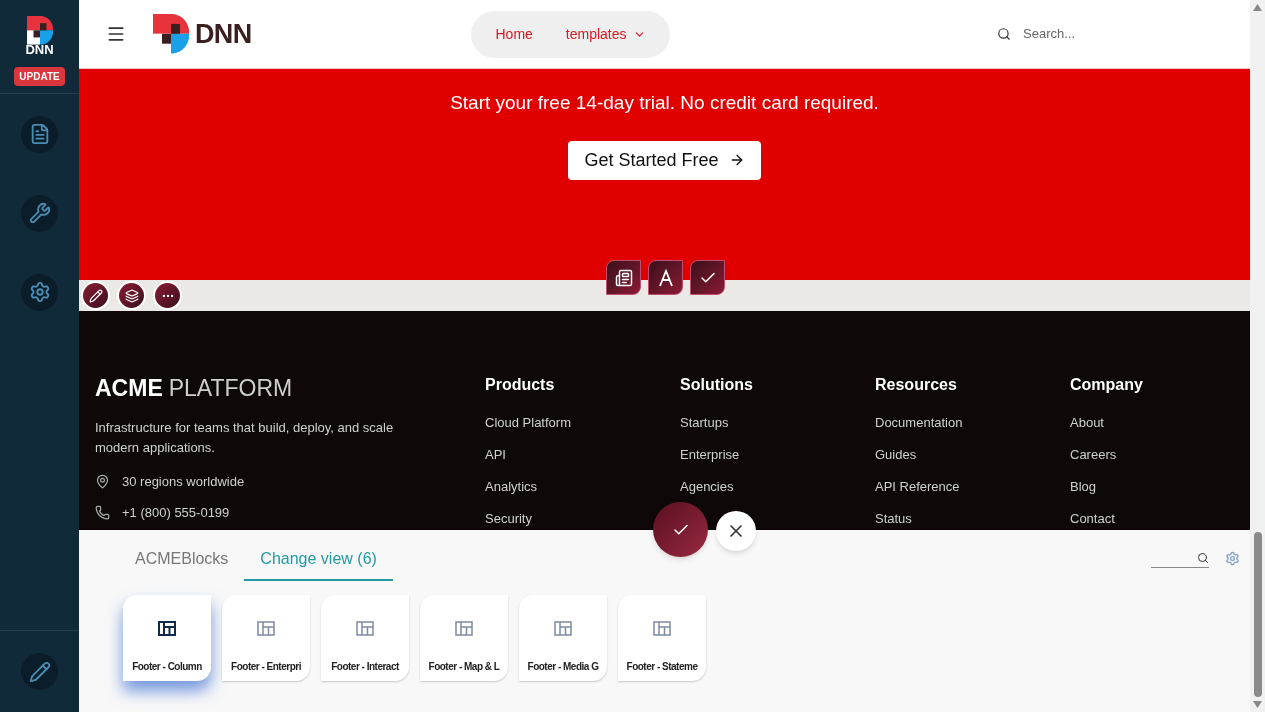 Image resolution: width=1265 pixels, height=712 pixels. I want to click on edit-menu-button, so click(39, 671).